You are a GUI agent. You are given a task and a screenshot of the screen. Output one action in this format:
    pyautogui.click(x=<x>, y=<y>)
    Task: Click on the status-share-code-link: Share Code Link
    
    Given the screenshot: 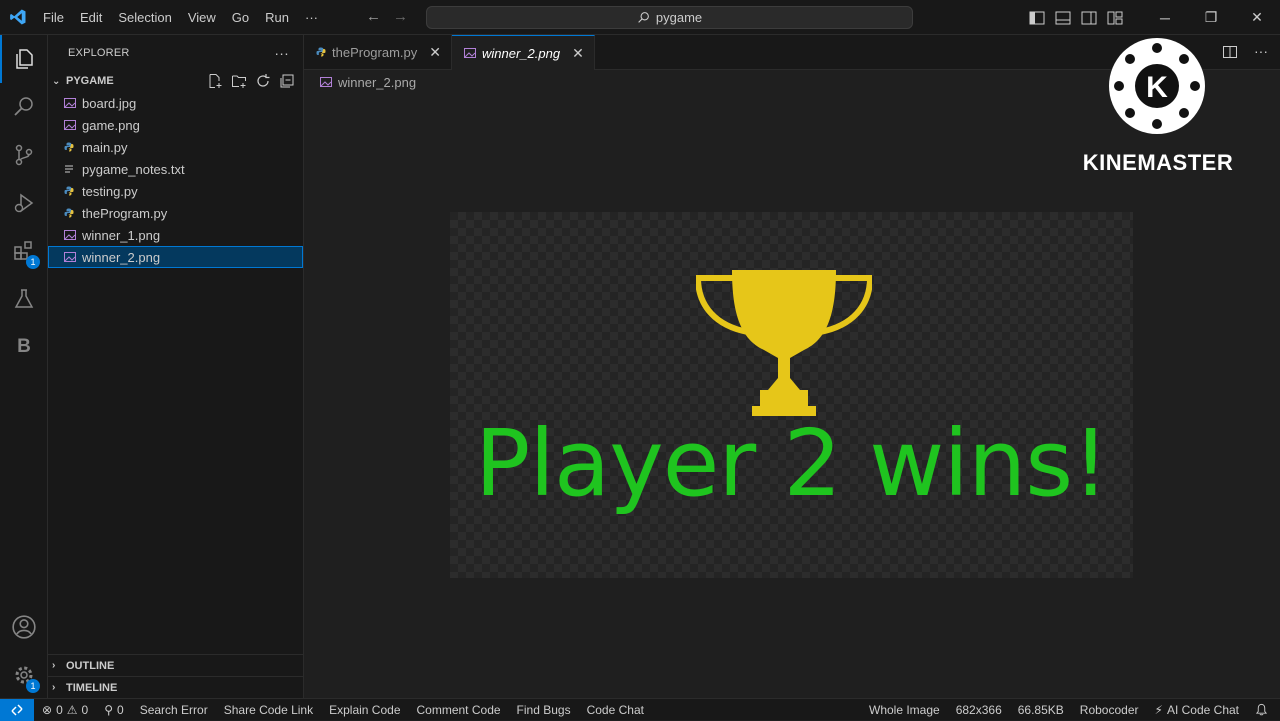 What is the action you would take?
    pyautogui.click(x=268, y=710)
    